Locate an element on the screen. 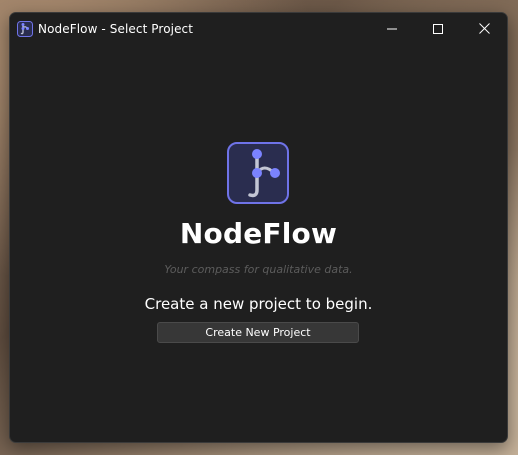  maximize-icon is located at coordinates (438, 28).